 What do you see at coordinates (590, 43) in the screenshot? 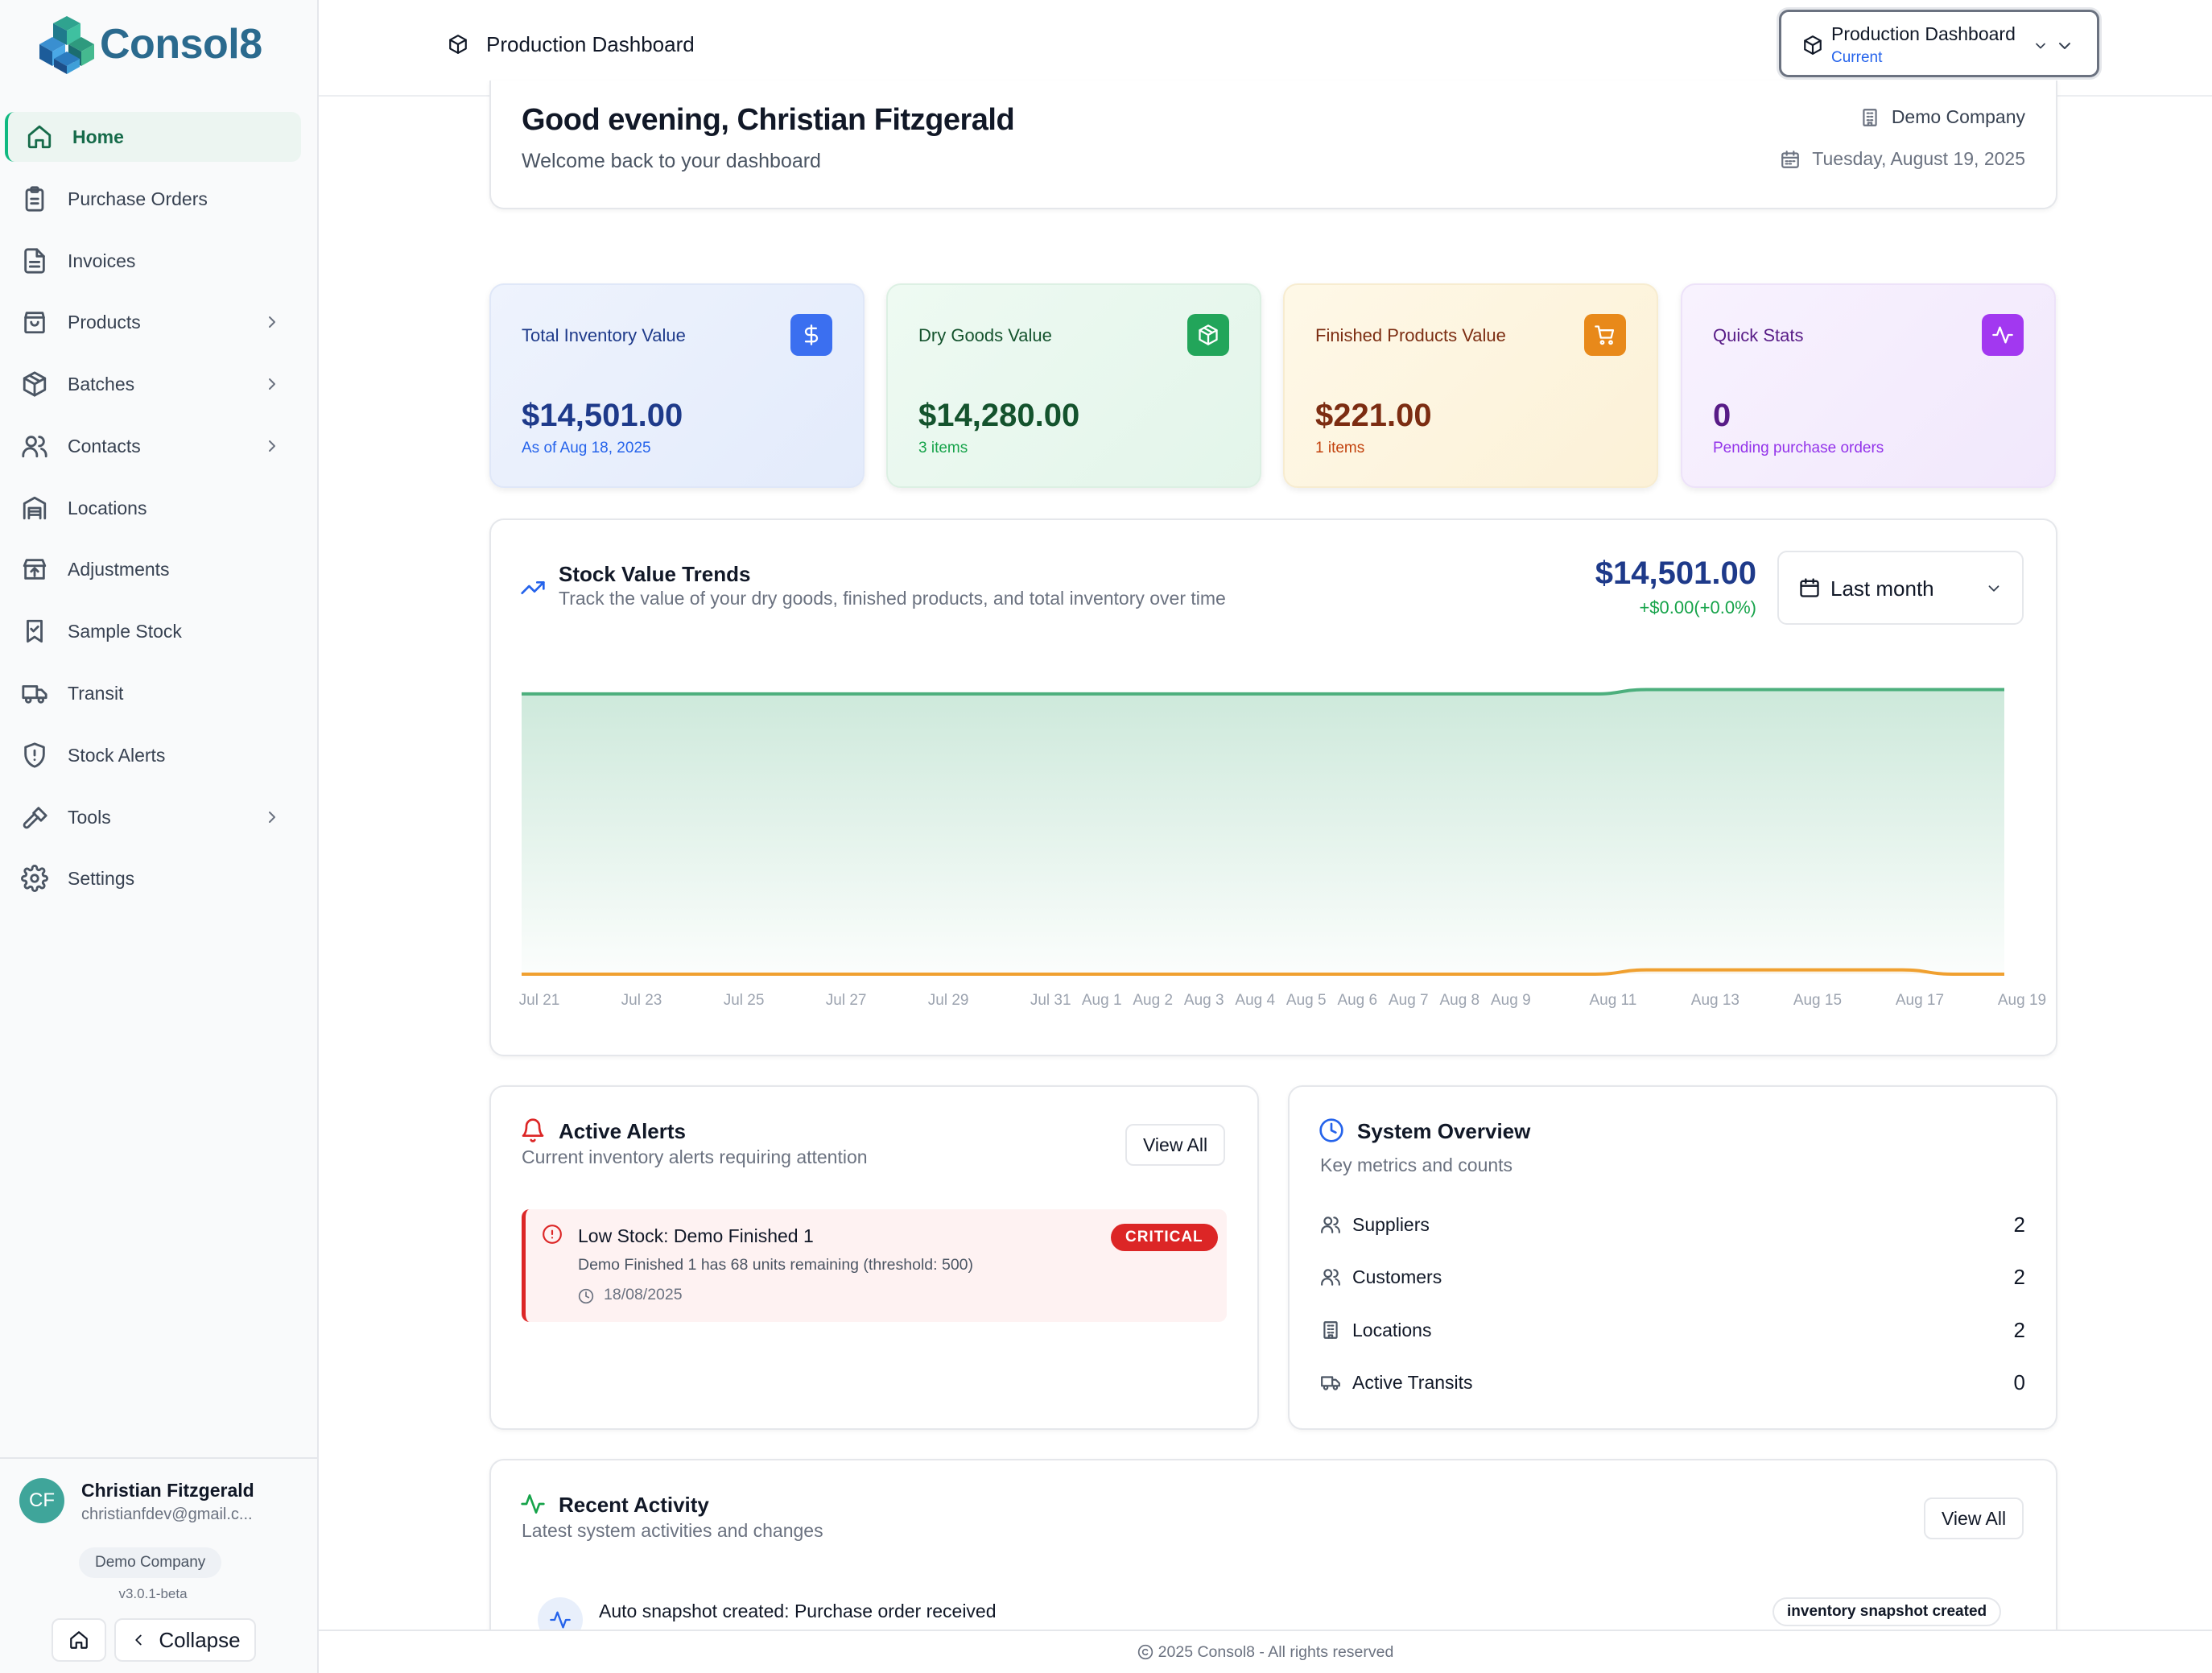
I see `page-title-text: Production Dashboard` at bounding box center [590, 43].